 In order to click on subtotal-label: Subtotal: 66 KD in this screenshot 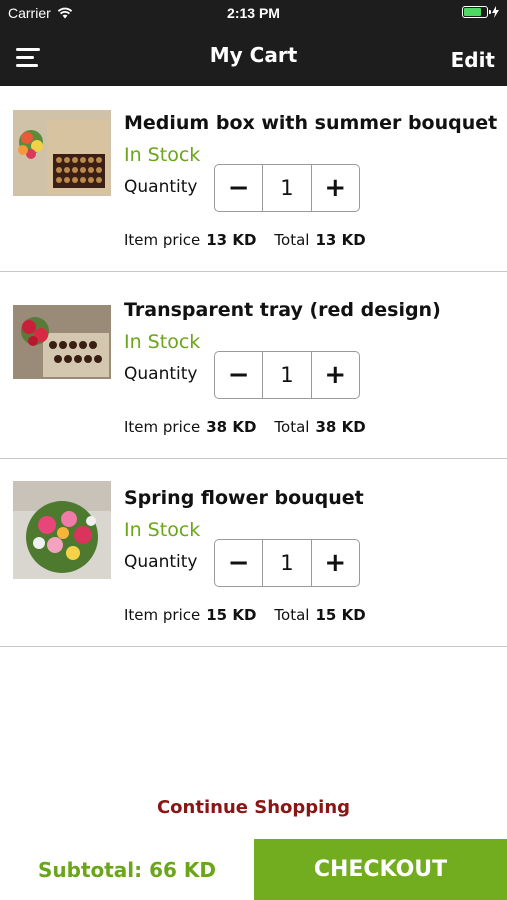, I will do `click(127, 869)`.